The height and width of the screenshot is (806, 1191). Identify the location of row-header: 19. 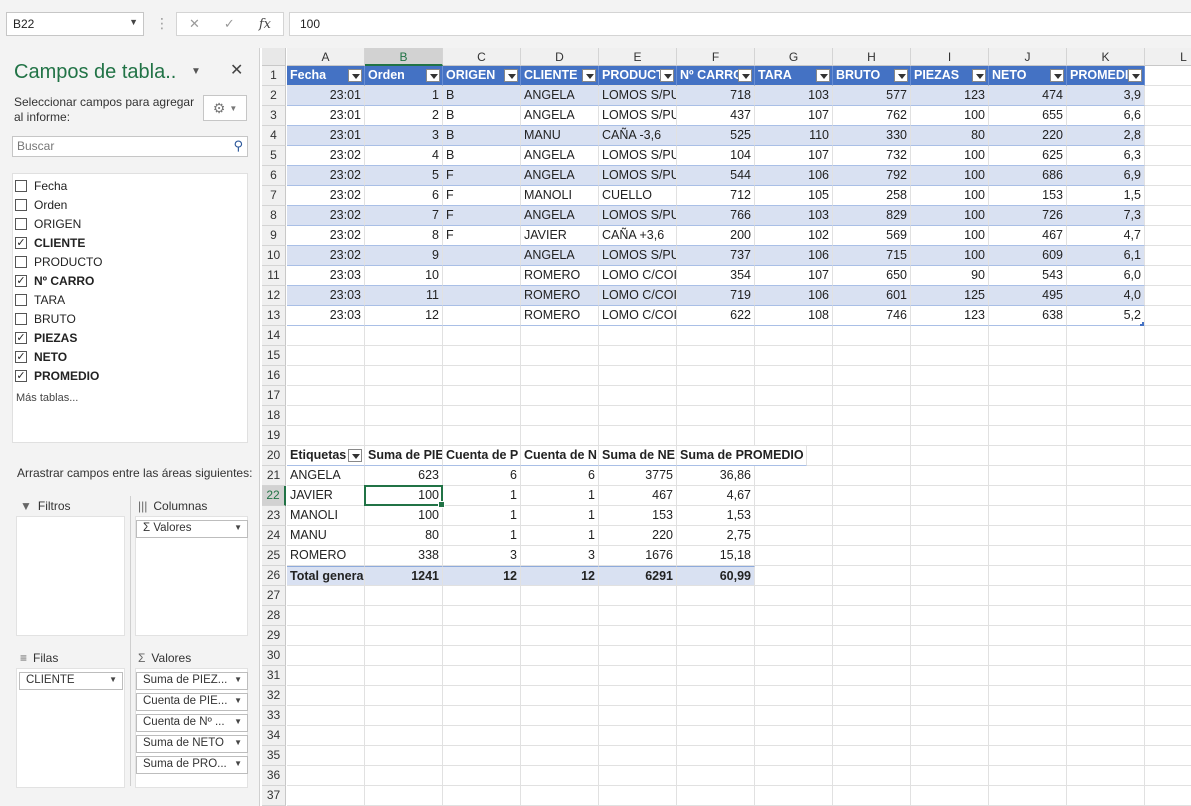
(274, 436).